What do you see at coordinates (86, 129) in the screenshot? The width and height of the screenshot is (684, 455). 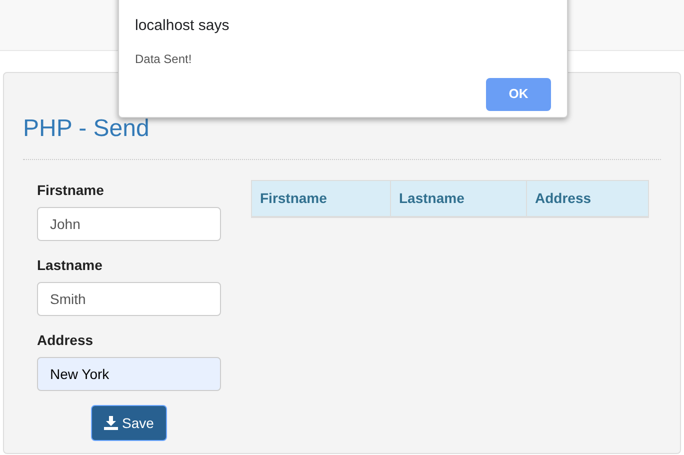 I see `page-title: PHP - Send` at bounding box center [86, 129].